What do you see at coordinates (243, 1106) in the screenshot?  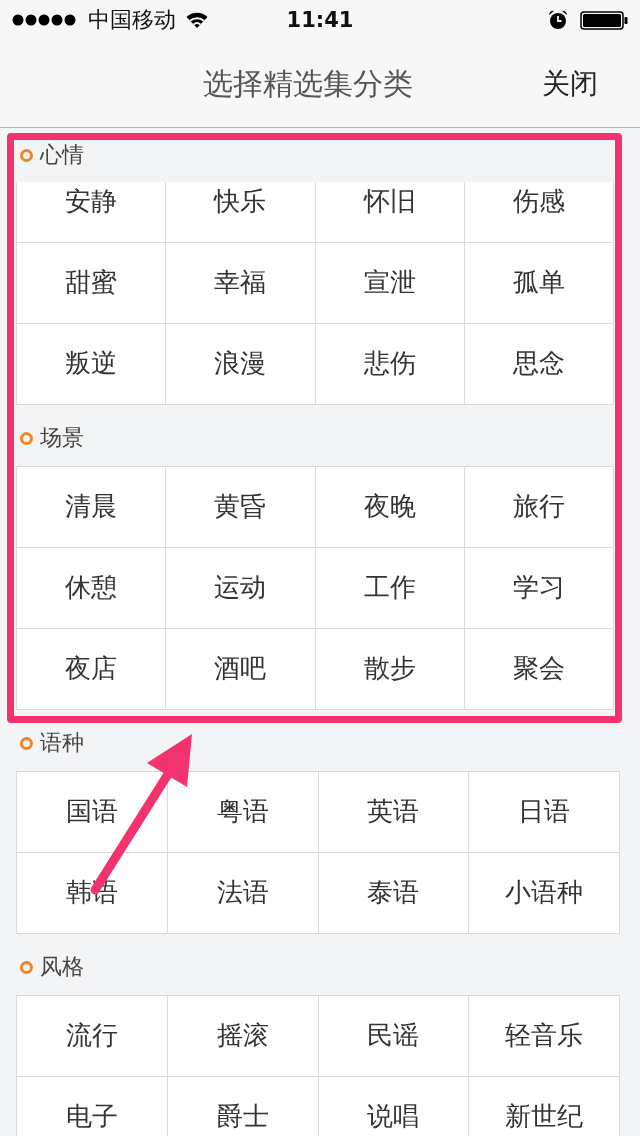 I see `category-option: 爵士` at bounding box center [243, 1106].